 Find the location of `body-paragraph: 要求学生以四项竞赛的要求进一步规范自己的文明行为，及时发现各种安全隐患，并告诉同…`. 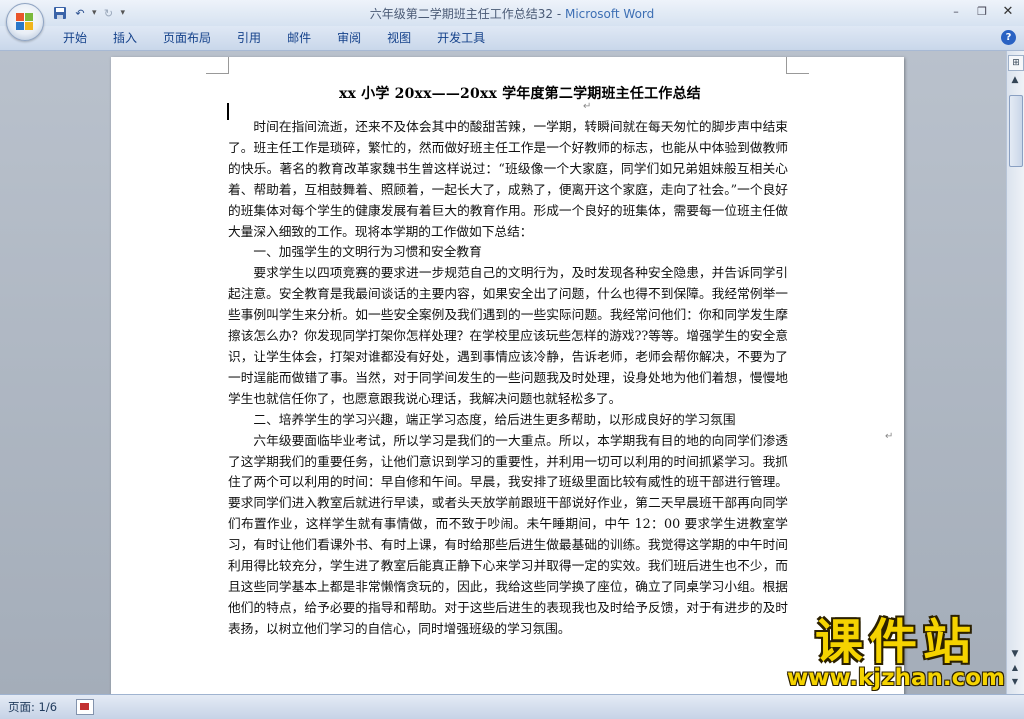

body-paragraph: 要求学生以四项竞赛的要求进一步规范自己的文明行为，及时发现各种安全隐患，并告诉同… is located at coordinates (508, 335).